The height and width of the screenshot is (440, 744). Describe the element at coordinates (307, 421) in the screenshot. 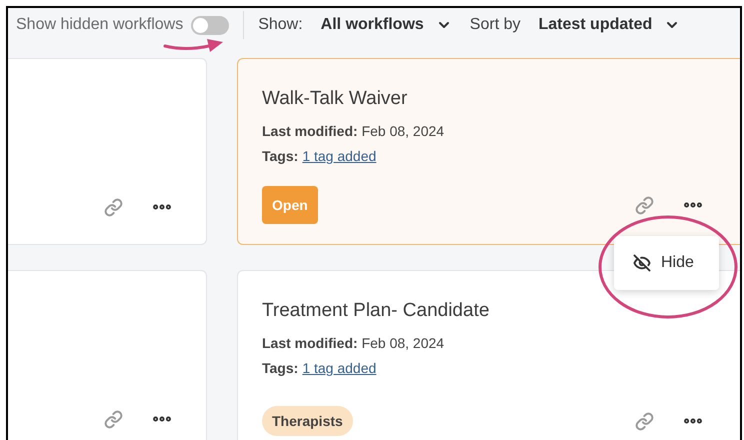

I see `tag-chip: Therapists` at that location.